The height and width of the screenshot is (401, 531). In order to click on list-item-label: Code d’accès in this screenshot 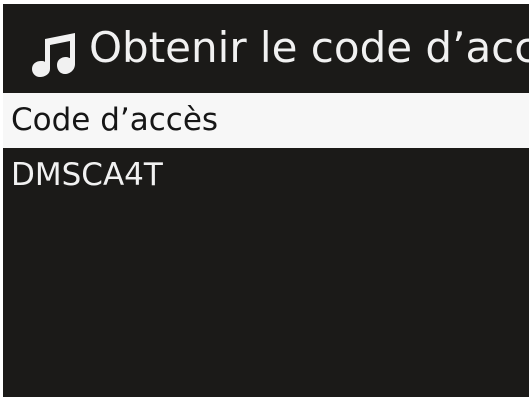, I will do `click(115, 120)`.